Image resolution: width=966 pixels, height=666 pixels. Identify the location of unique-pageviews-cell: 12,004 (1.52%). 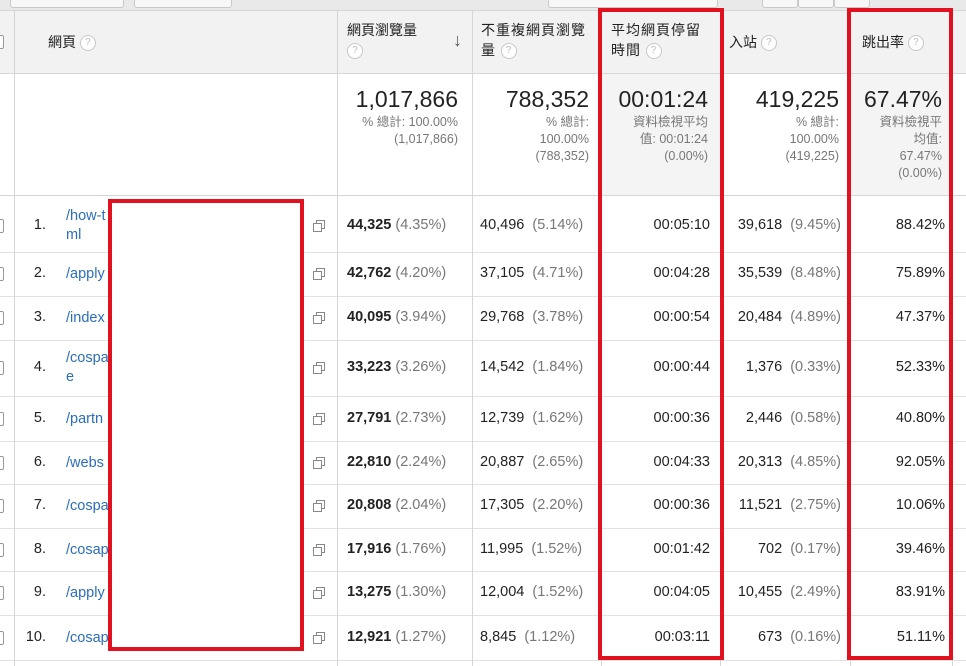
(532, 592).